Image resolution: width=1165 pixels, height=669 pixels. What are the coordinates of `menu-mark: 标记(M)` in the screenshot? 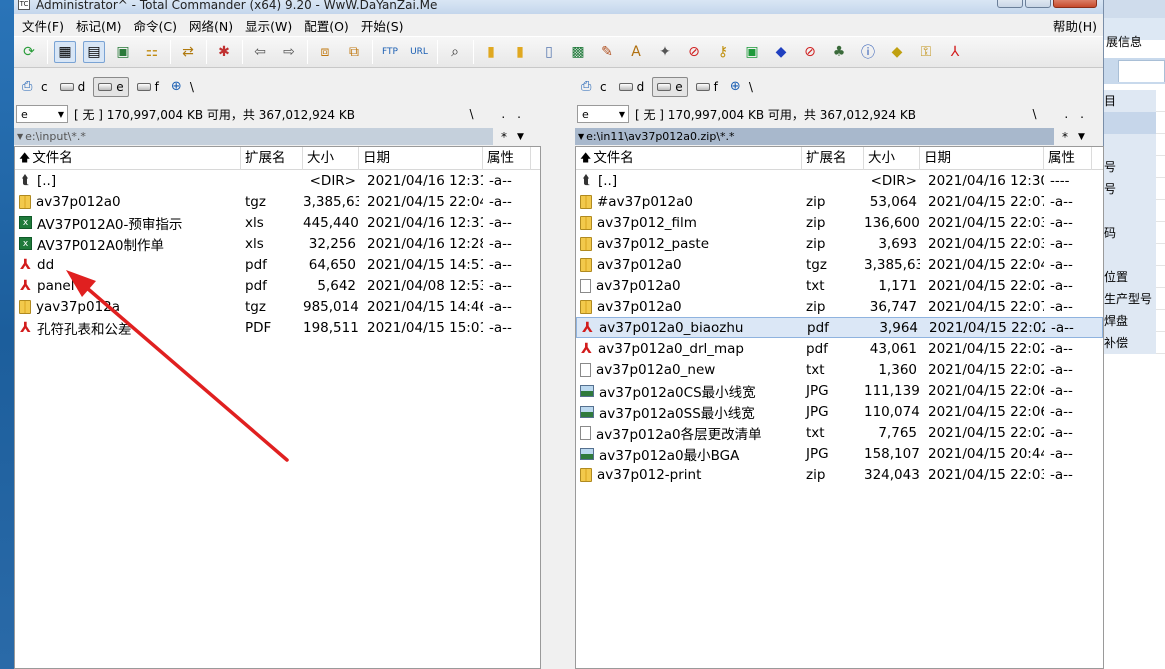 It's located at (101, 25).